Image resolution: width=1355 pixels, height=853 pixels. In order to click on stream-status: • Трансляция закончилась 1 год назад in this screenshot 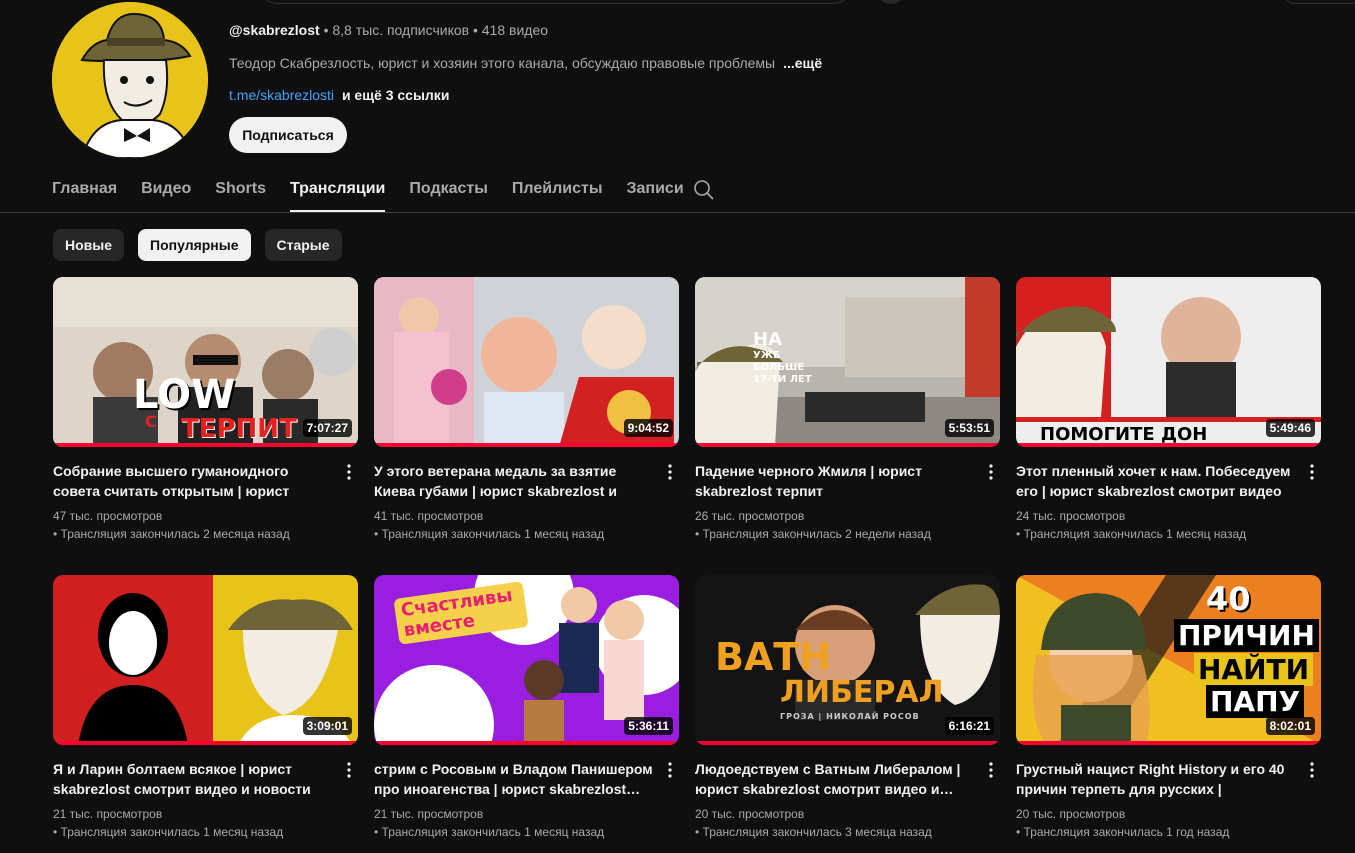, I will do `click(1123, 832)`.